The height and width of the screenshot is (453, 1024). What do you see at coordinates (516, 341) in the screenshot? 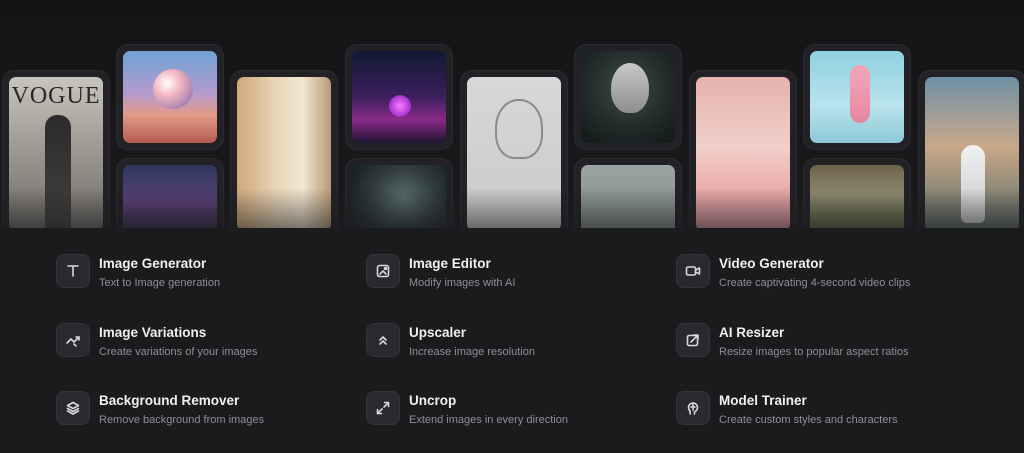
I see `feature-upscaler: Upscaler Increase image resolution` at bounding box center [516, 341].